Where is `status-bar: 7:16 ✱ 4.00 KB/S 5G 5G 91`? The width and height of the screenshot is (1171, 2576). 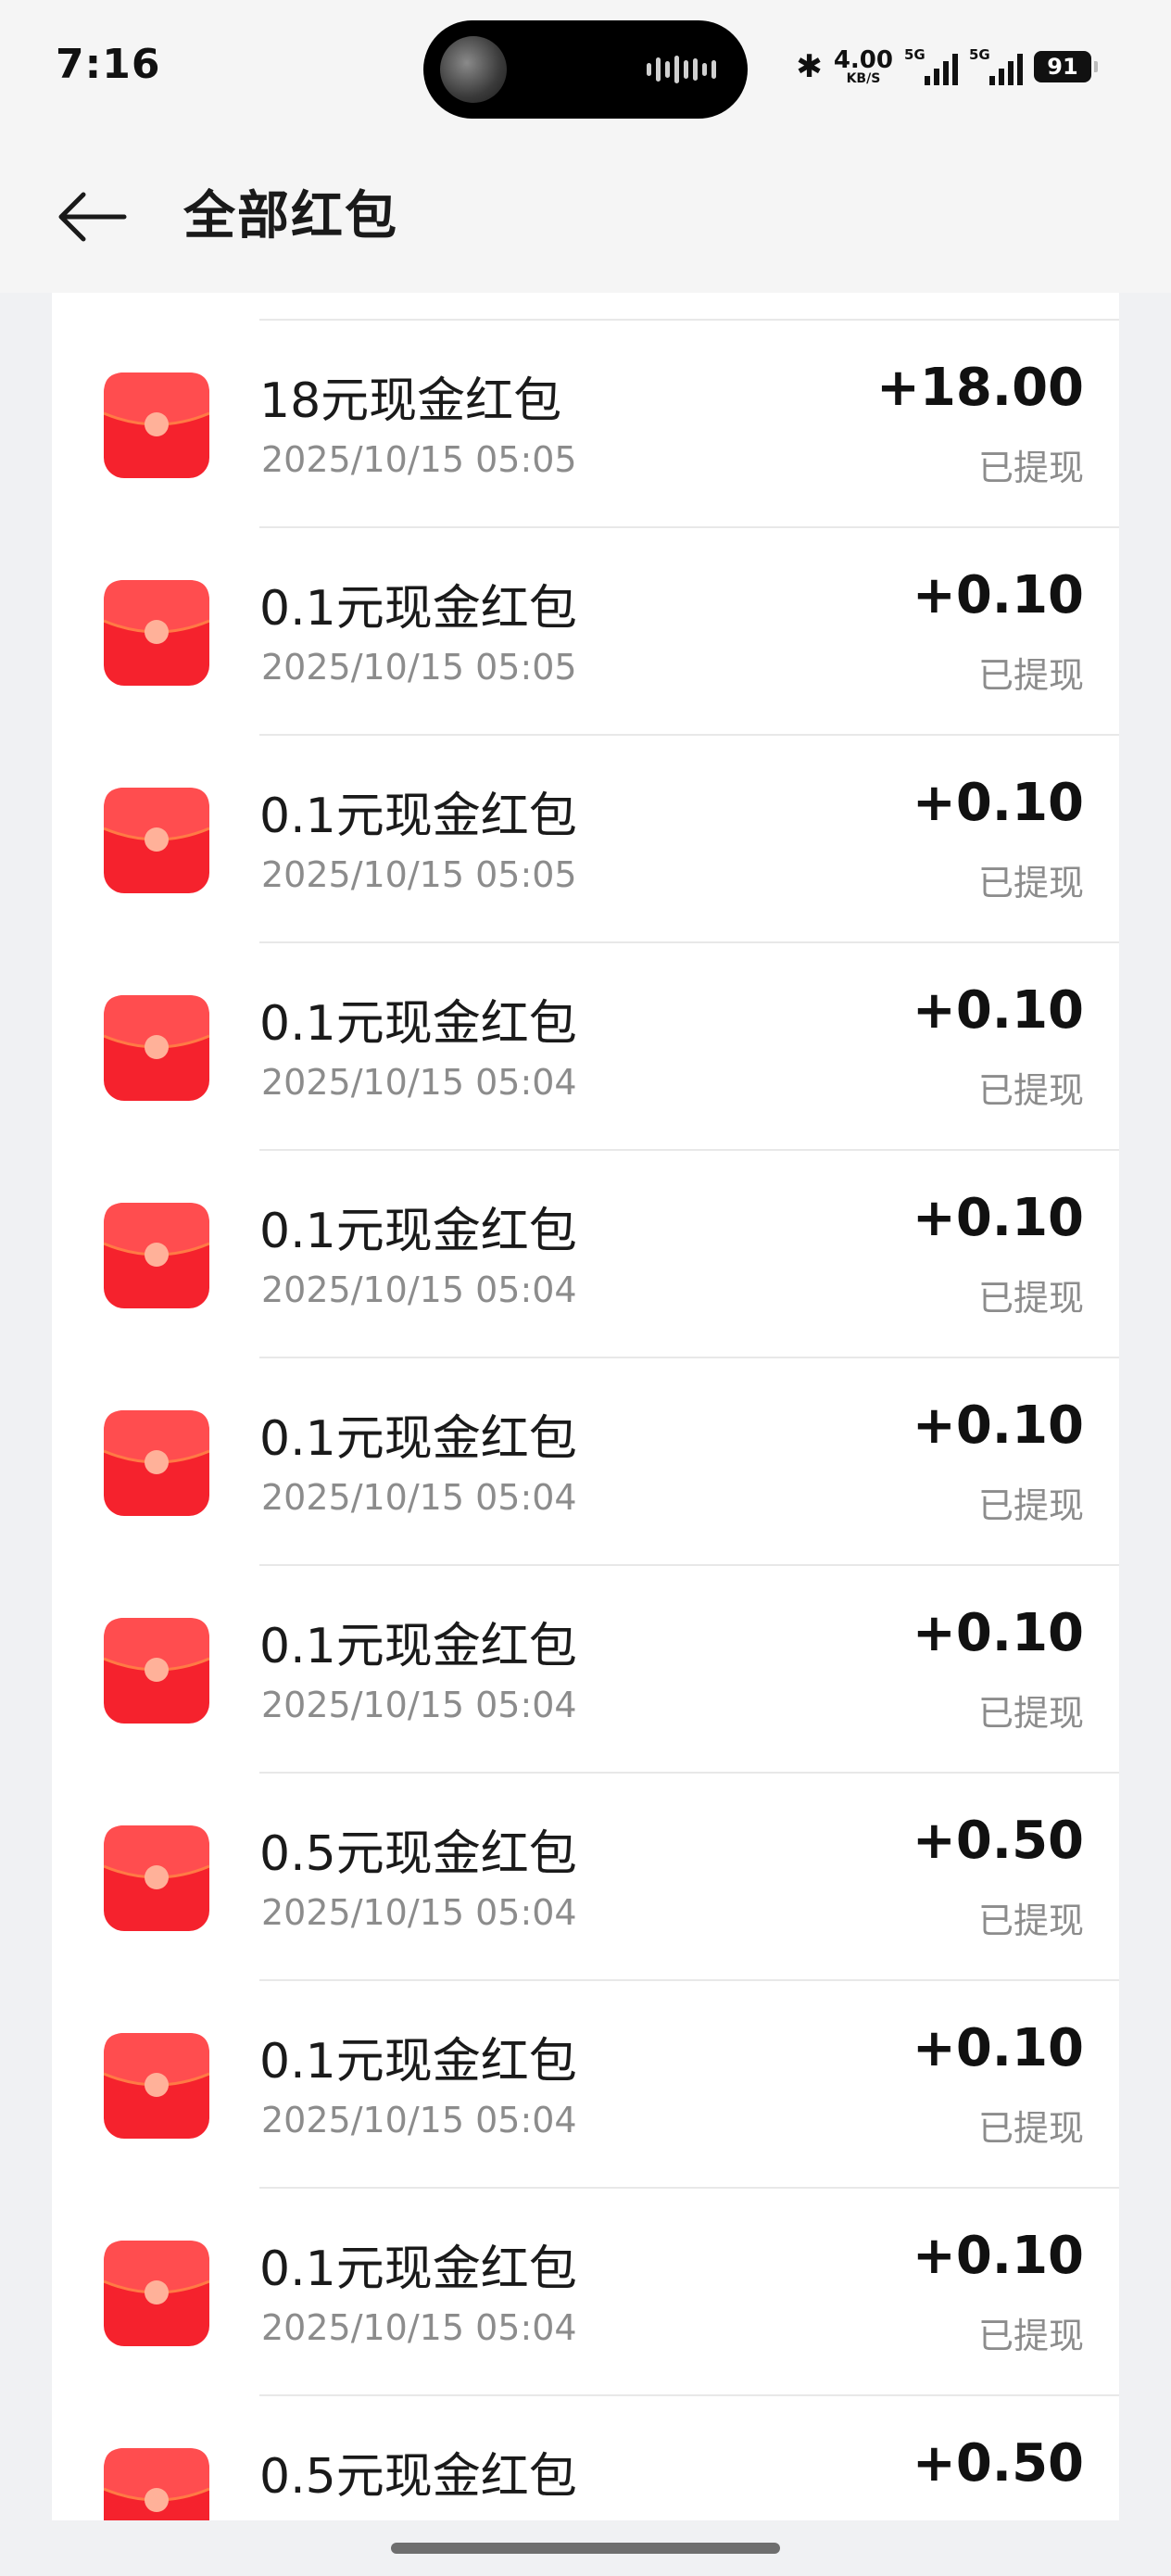
status-bar: 7:16 ✱ 4.00 KB/S 5G 5G 91 is located at coordinates (585, 69).